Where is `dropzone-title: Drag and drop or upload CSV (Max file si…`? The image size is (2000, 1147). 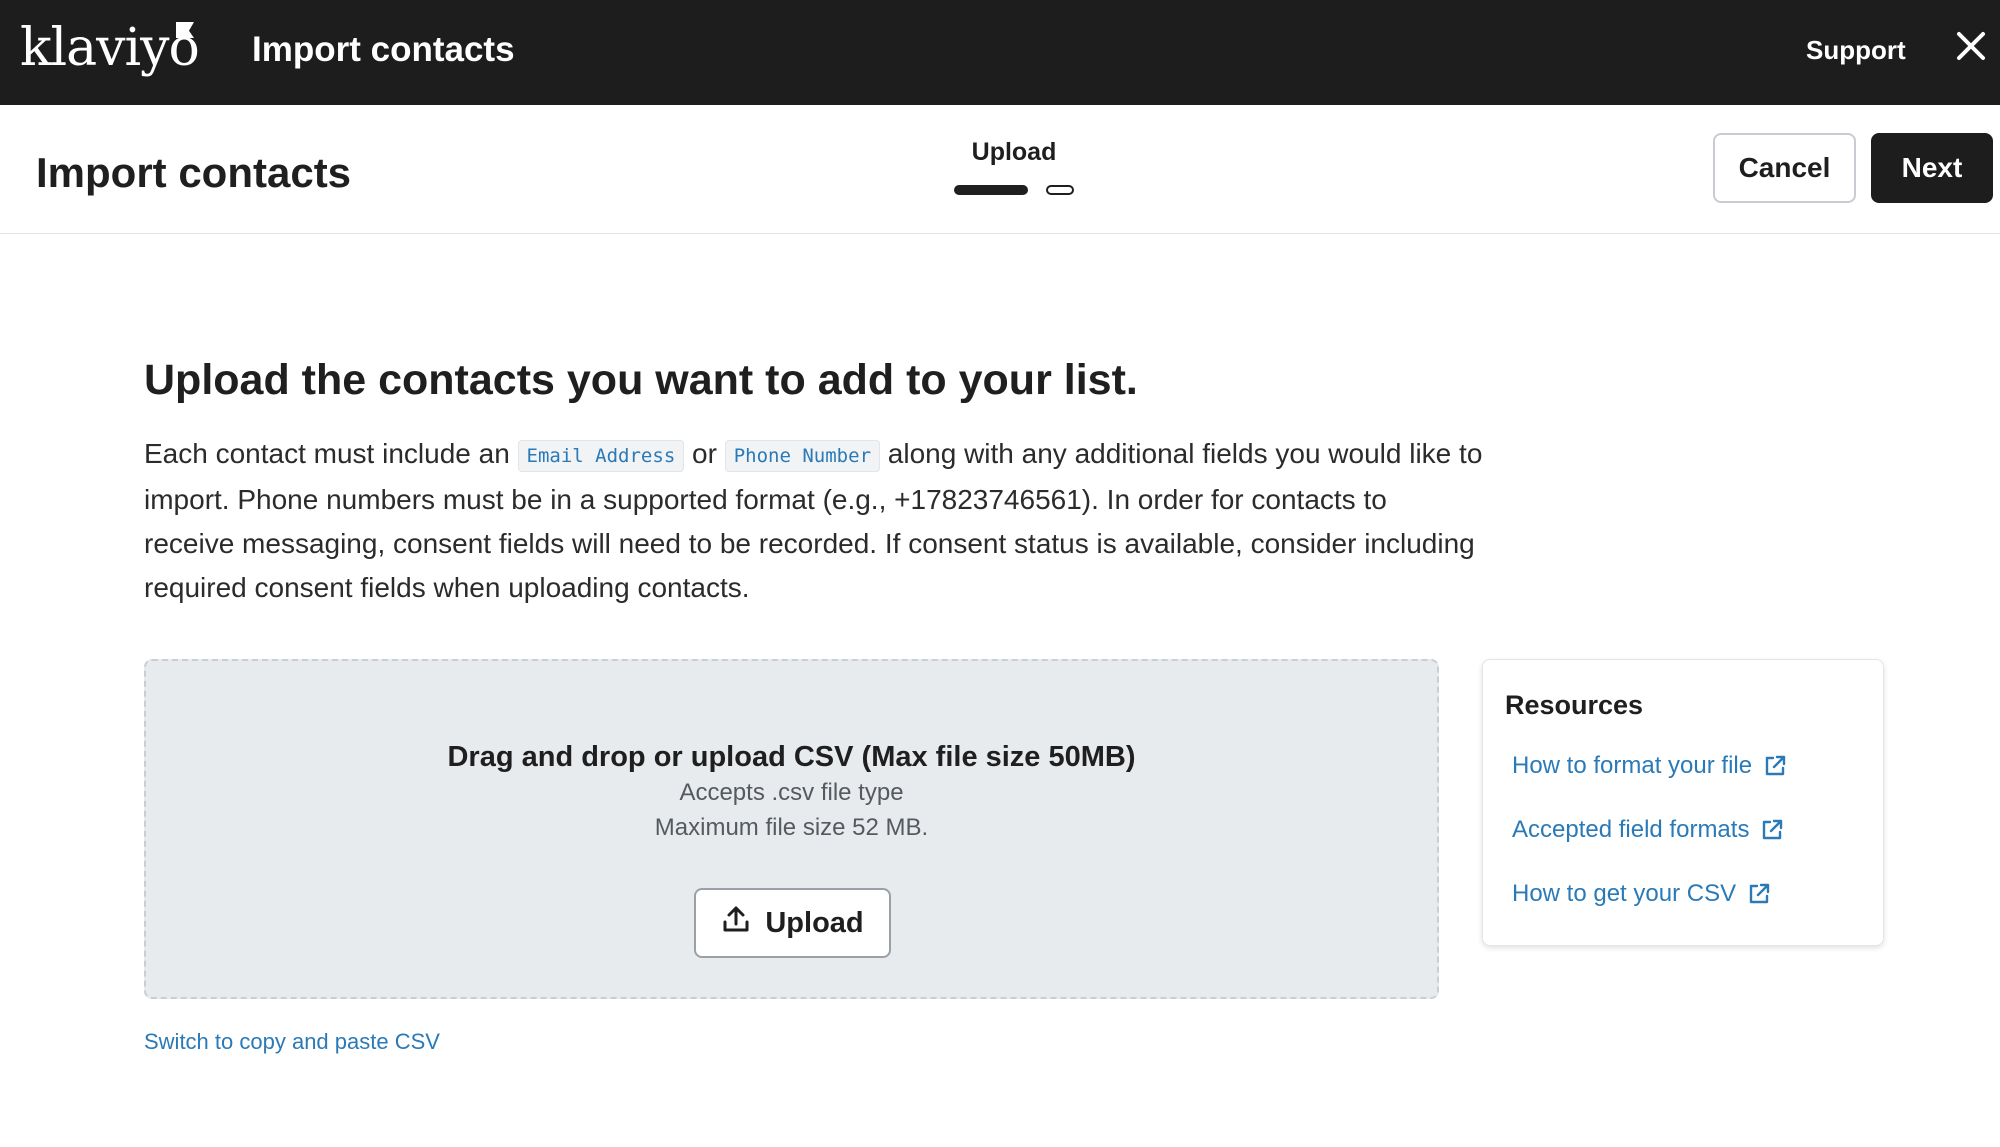
dropzone-title: Drag and drop or upload CSV (Max file si… is located at coordinates (791, 757).